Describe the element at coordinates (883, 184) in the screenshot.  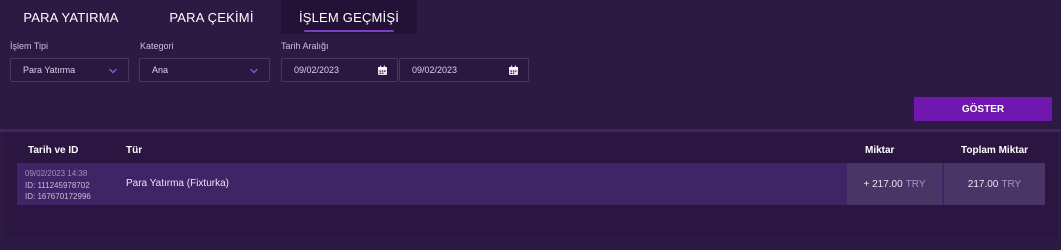
I see `row-amount-value: + 217.00` at that location.